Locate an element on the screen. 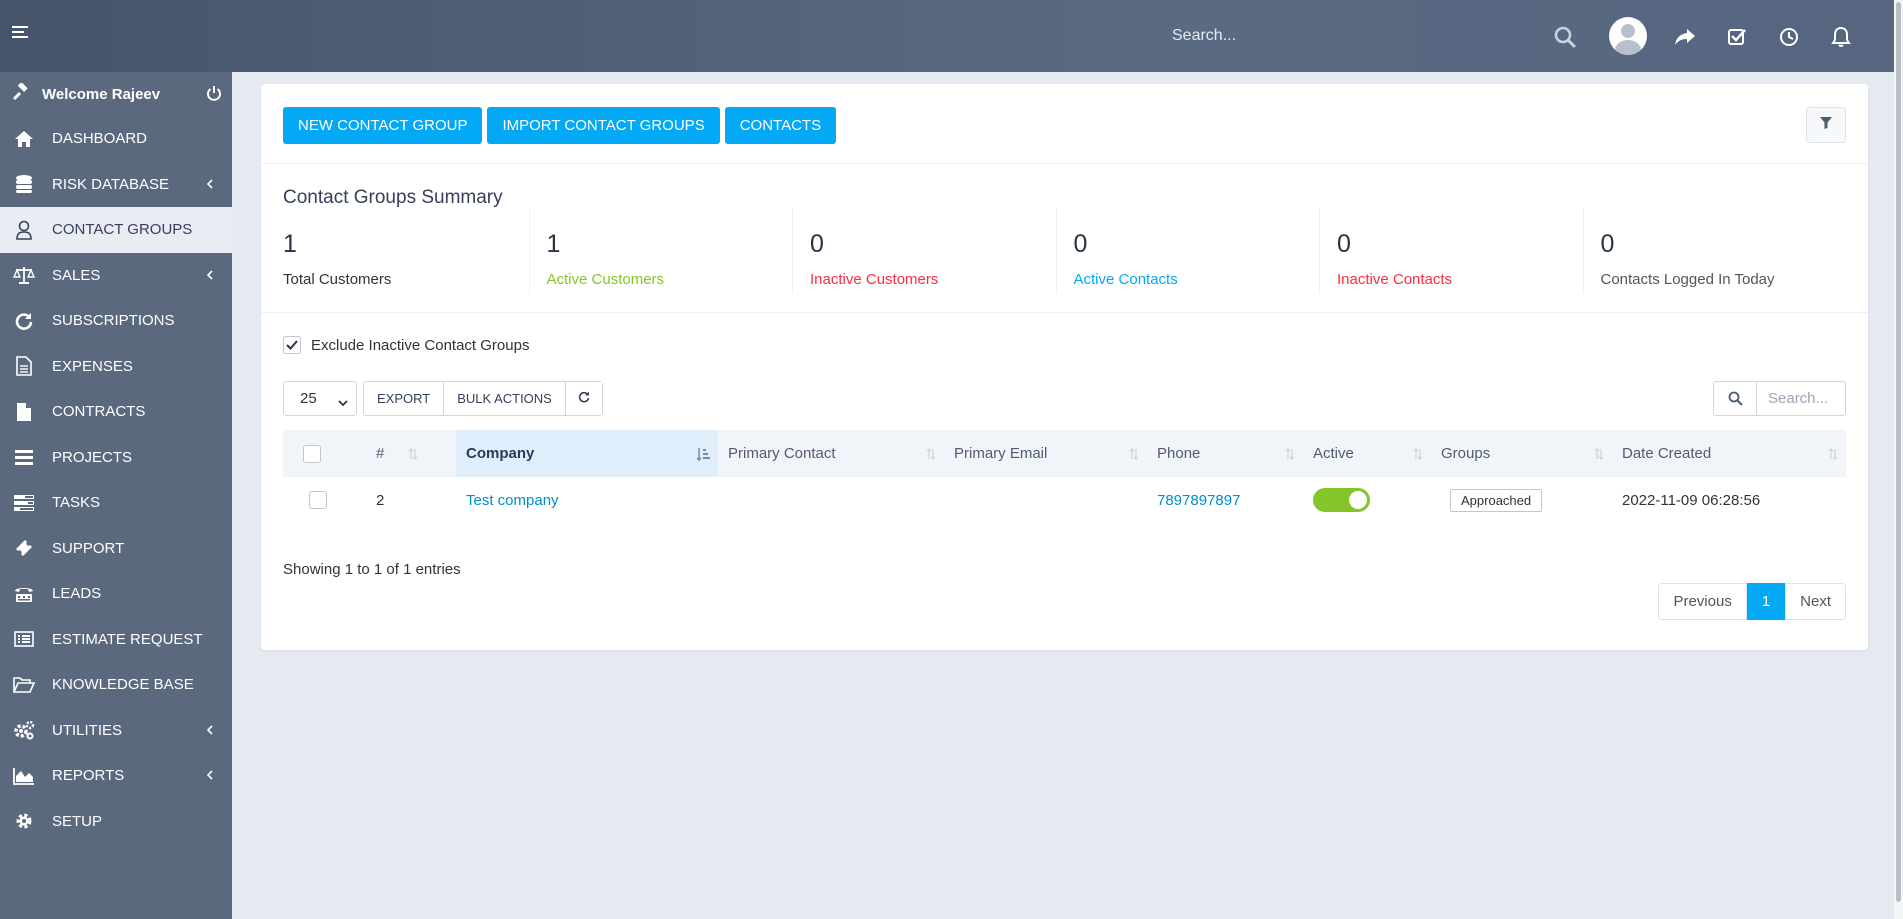 This screenshot has width=1903, height=919. sidebar-item-sales: SALES is located at coordinates (116, 276).